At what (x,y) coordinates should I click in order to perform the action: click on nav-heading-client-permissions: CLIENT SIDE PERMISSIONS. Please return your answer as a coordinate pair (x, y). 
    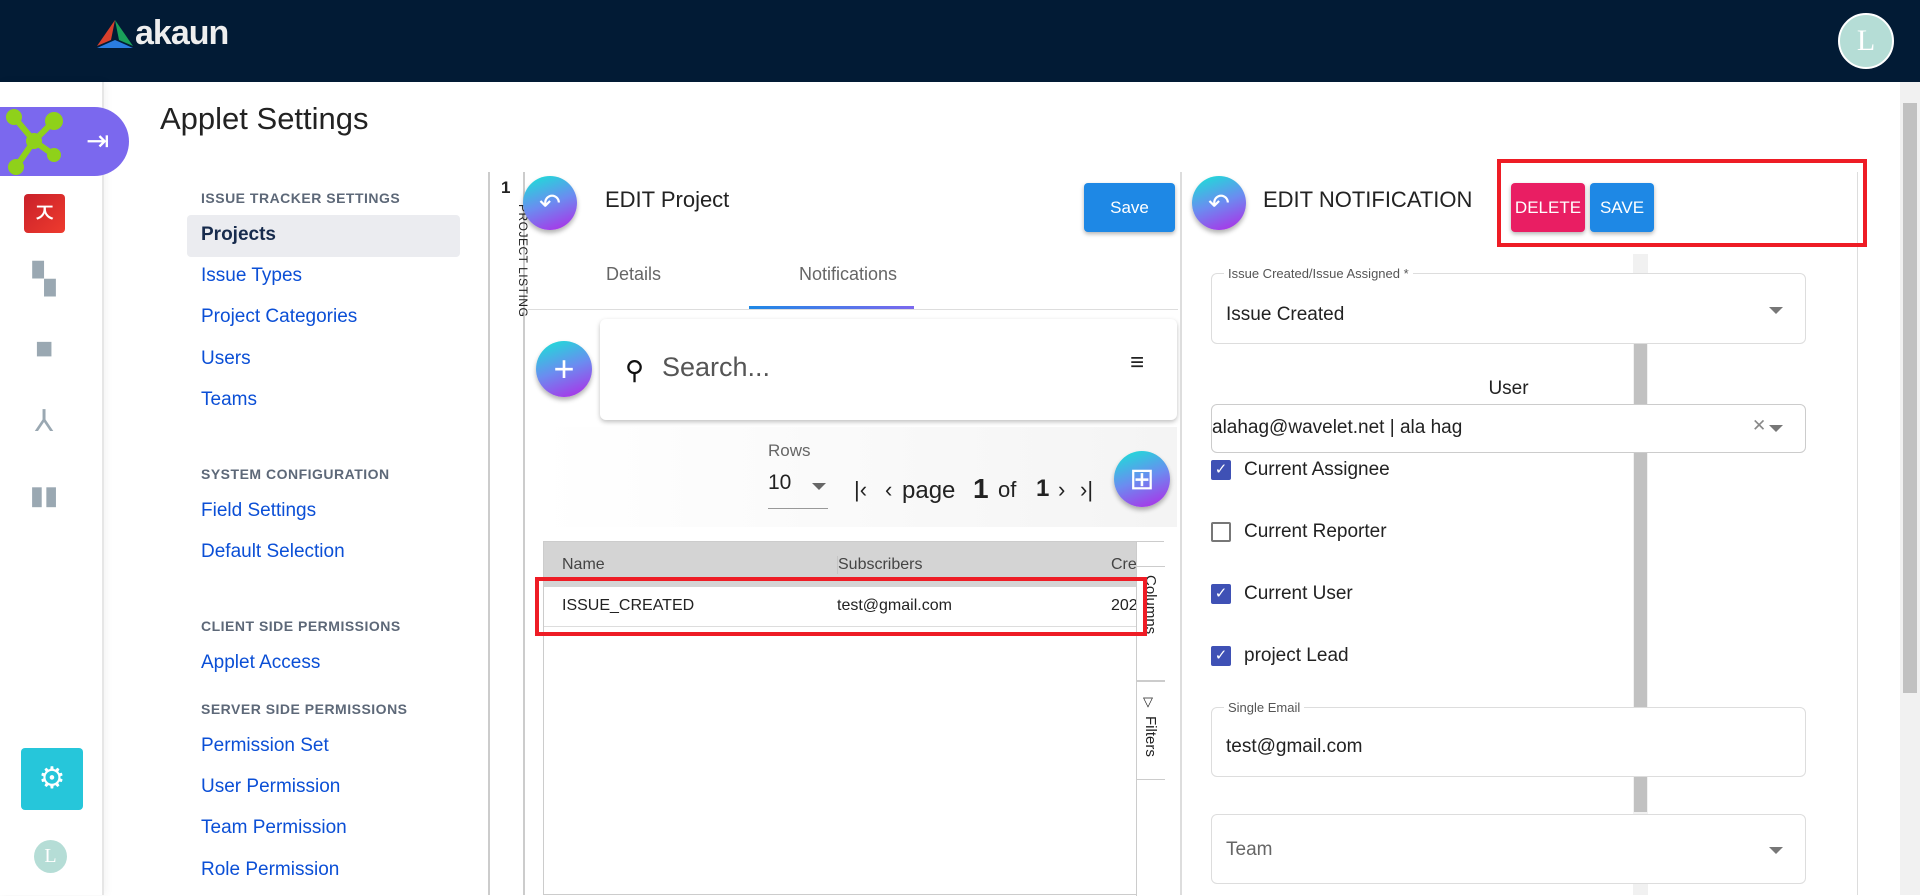
    Looking at the image, I should click on (301, 626).